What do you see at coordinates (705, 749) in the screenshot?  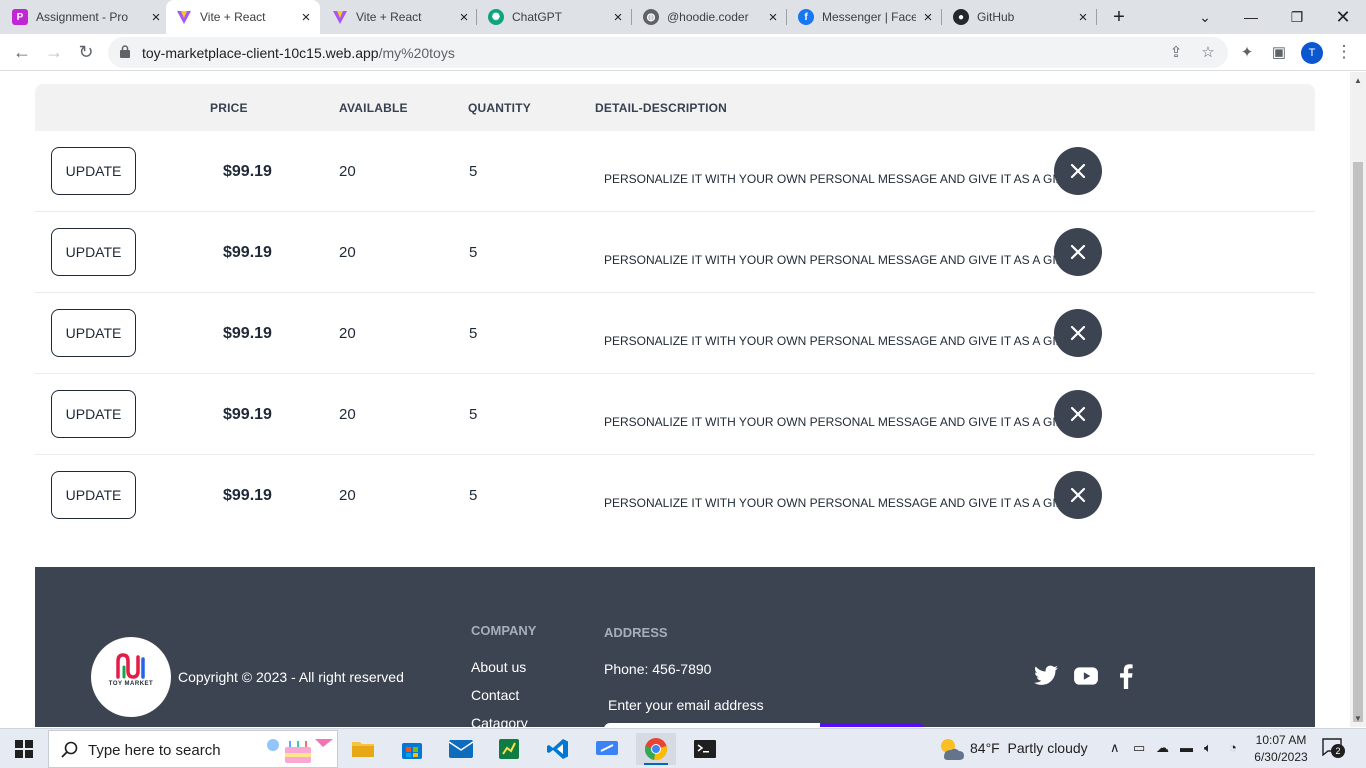 I see `terminal-icon` at bounding box center [705, 749].